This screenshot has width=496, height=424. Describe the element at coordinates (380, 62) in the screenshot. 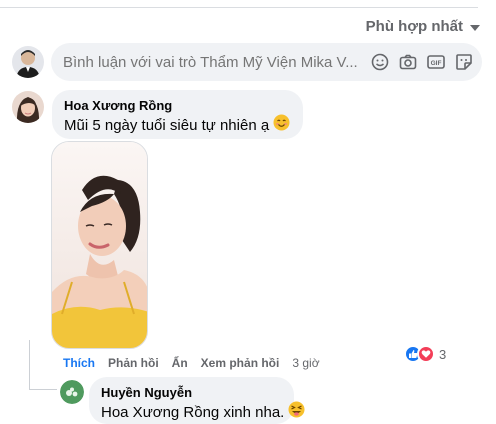

I see `smiley-icon` at that location.